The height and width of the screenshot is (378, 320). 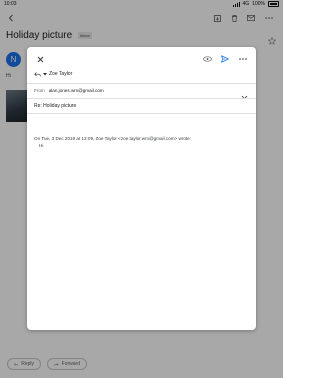 What do you see at coordinates (55, 106) in the screenshot?
I see `subject-field: Re: Holiday picture` at bounding box center [55, 106].